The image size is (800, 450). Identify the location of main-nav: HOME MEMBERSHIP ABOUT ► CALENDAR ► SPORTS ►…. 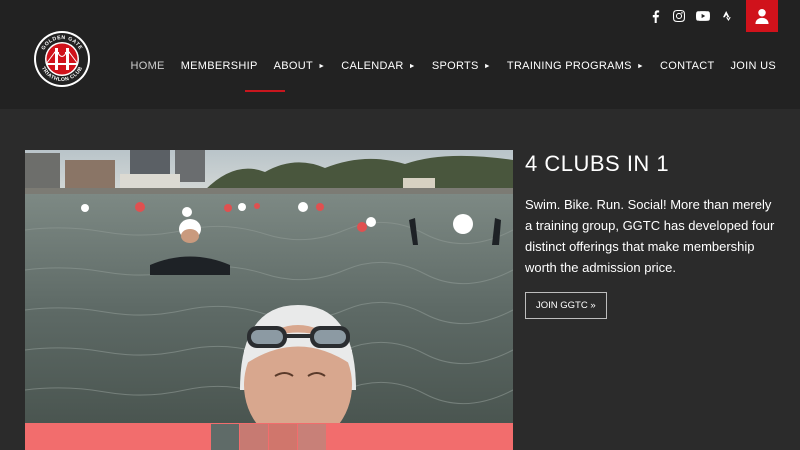
(445, 66).